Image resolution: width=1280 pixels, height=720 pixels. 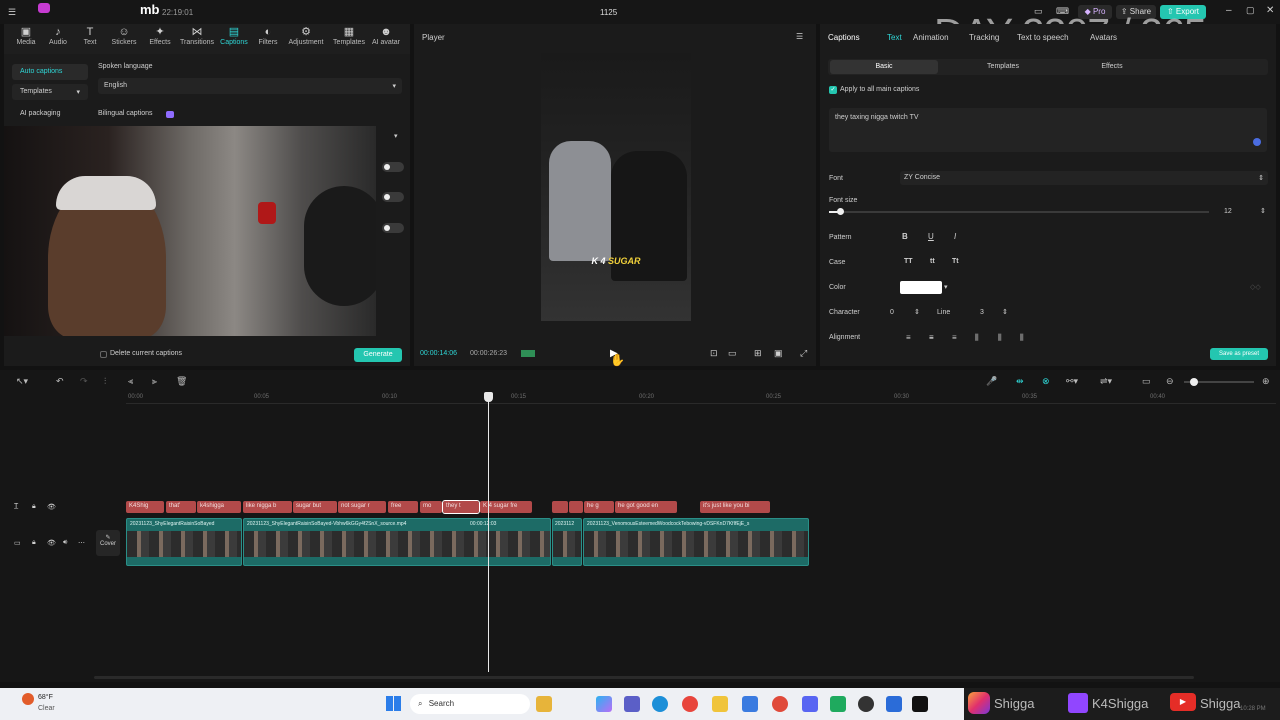 I want to click on slider-knob, so click(x=840, y=211).